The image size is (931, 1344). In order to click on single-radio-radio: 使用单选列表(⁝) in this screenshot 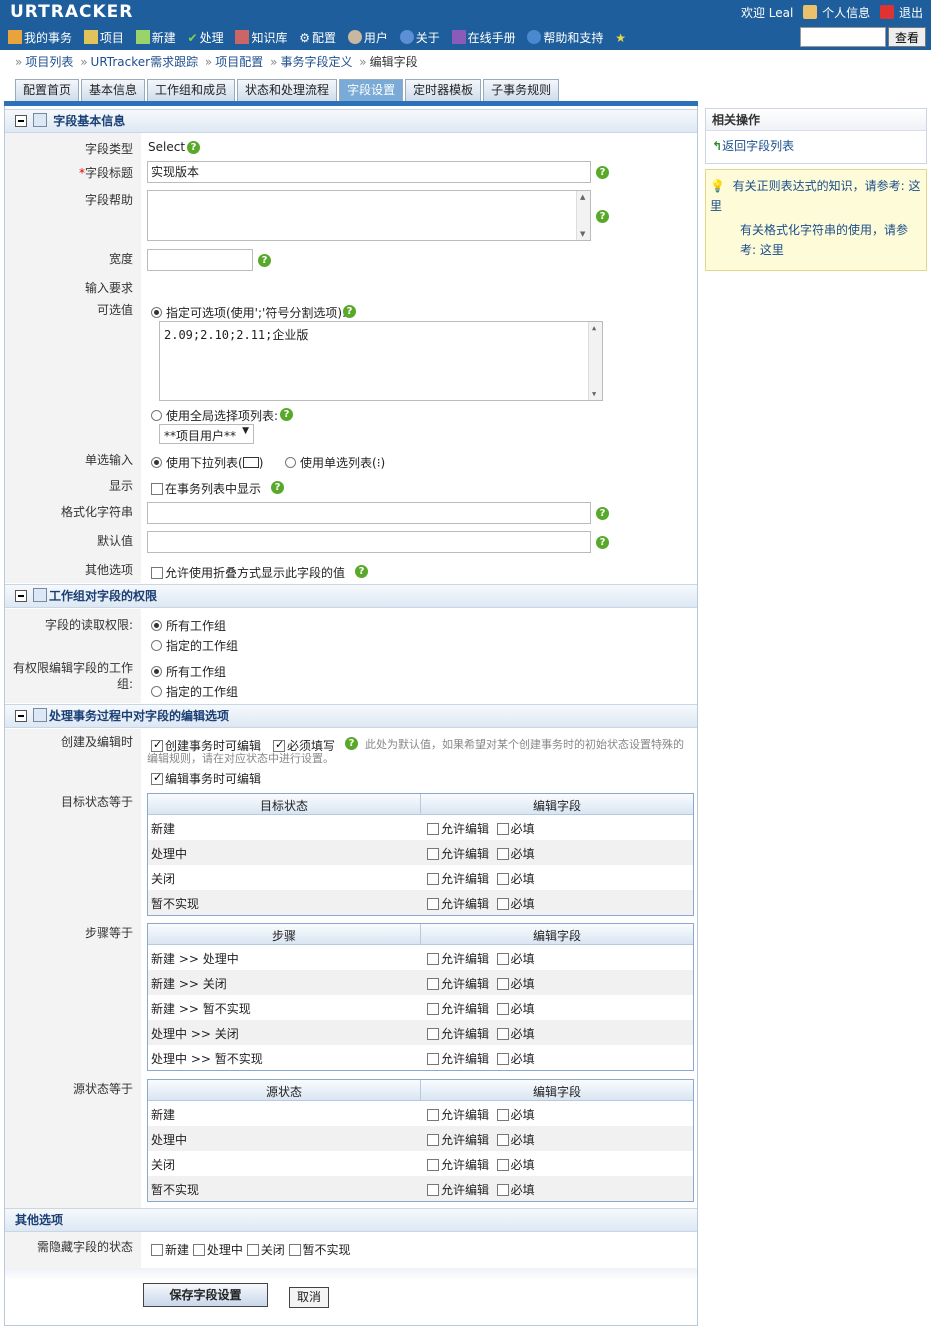, I will do `click(335, 462)`.